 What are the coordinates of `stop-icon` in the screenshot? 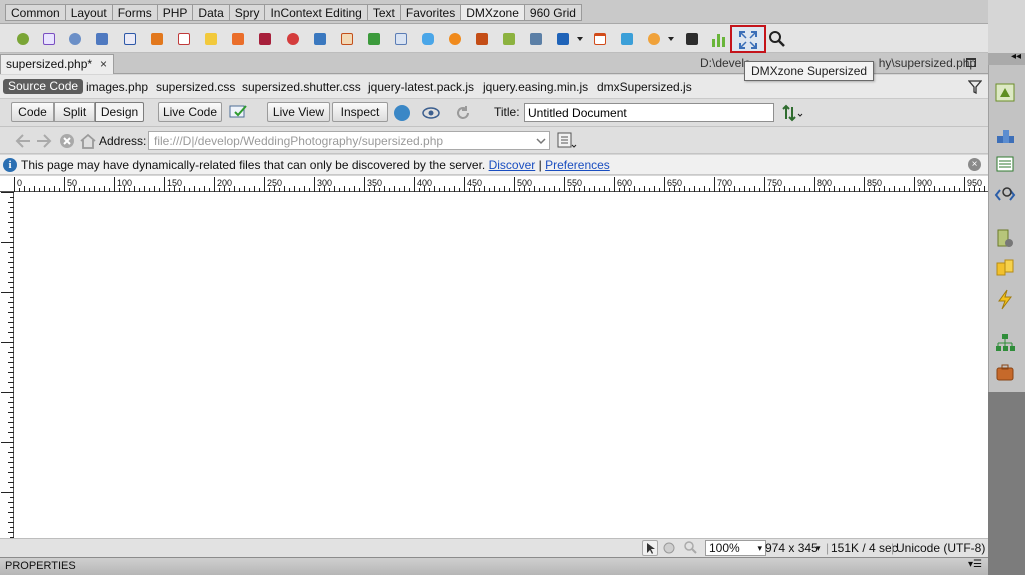 It's located at (67, 141).